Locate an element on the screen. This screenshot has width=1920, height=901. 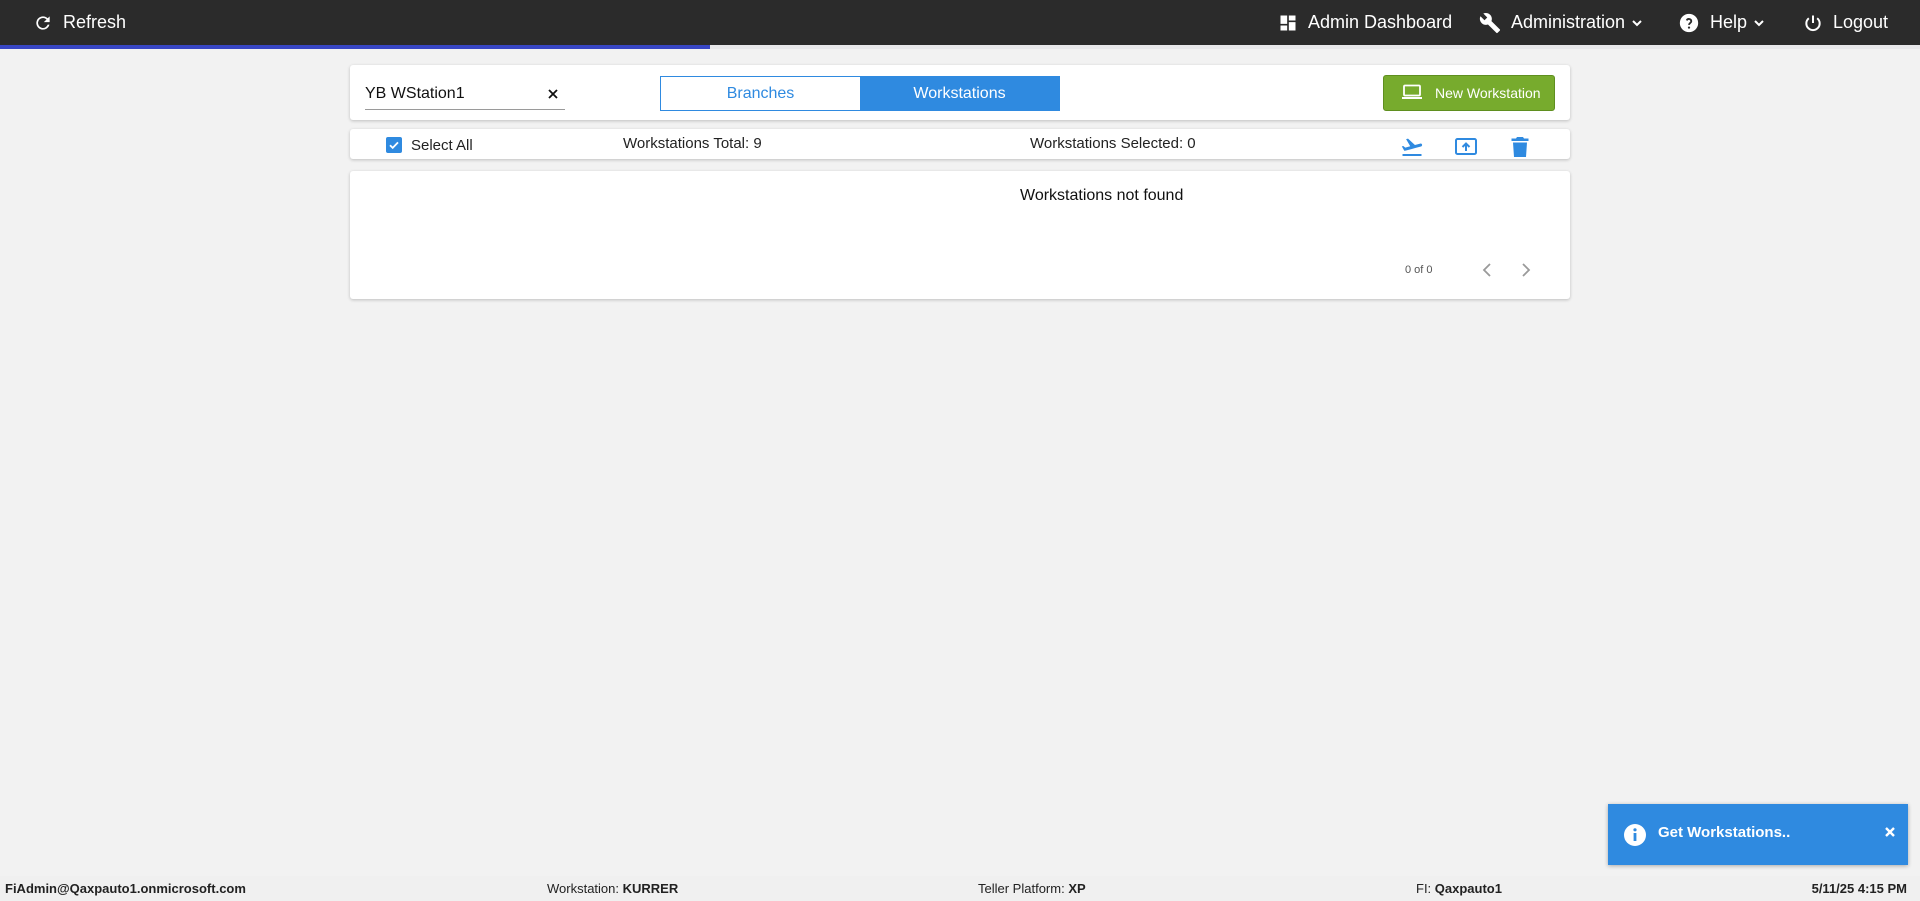
tab-workstations: Workstations is located at coordinates (959, 93).